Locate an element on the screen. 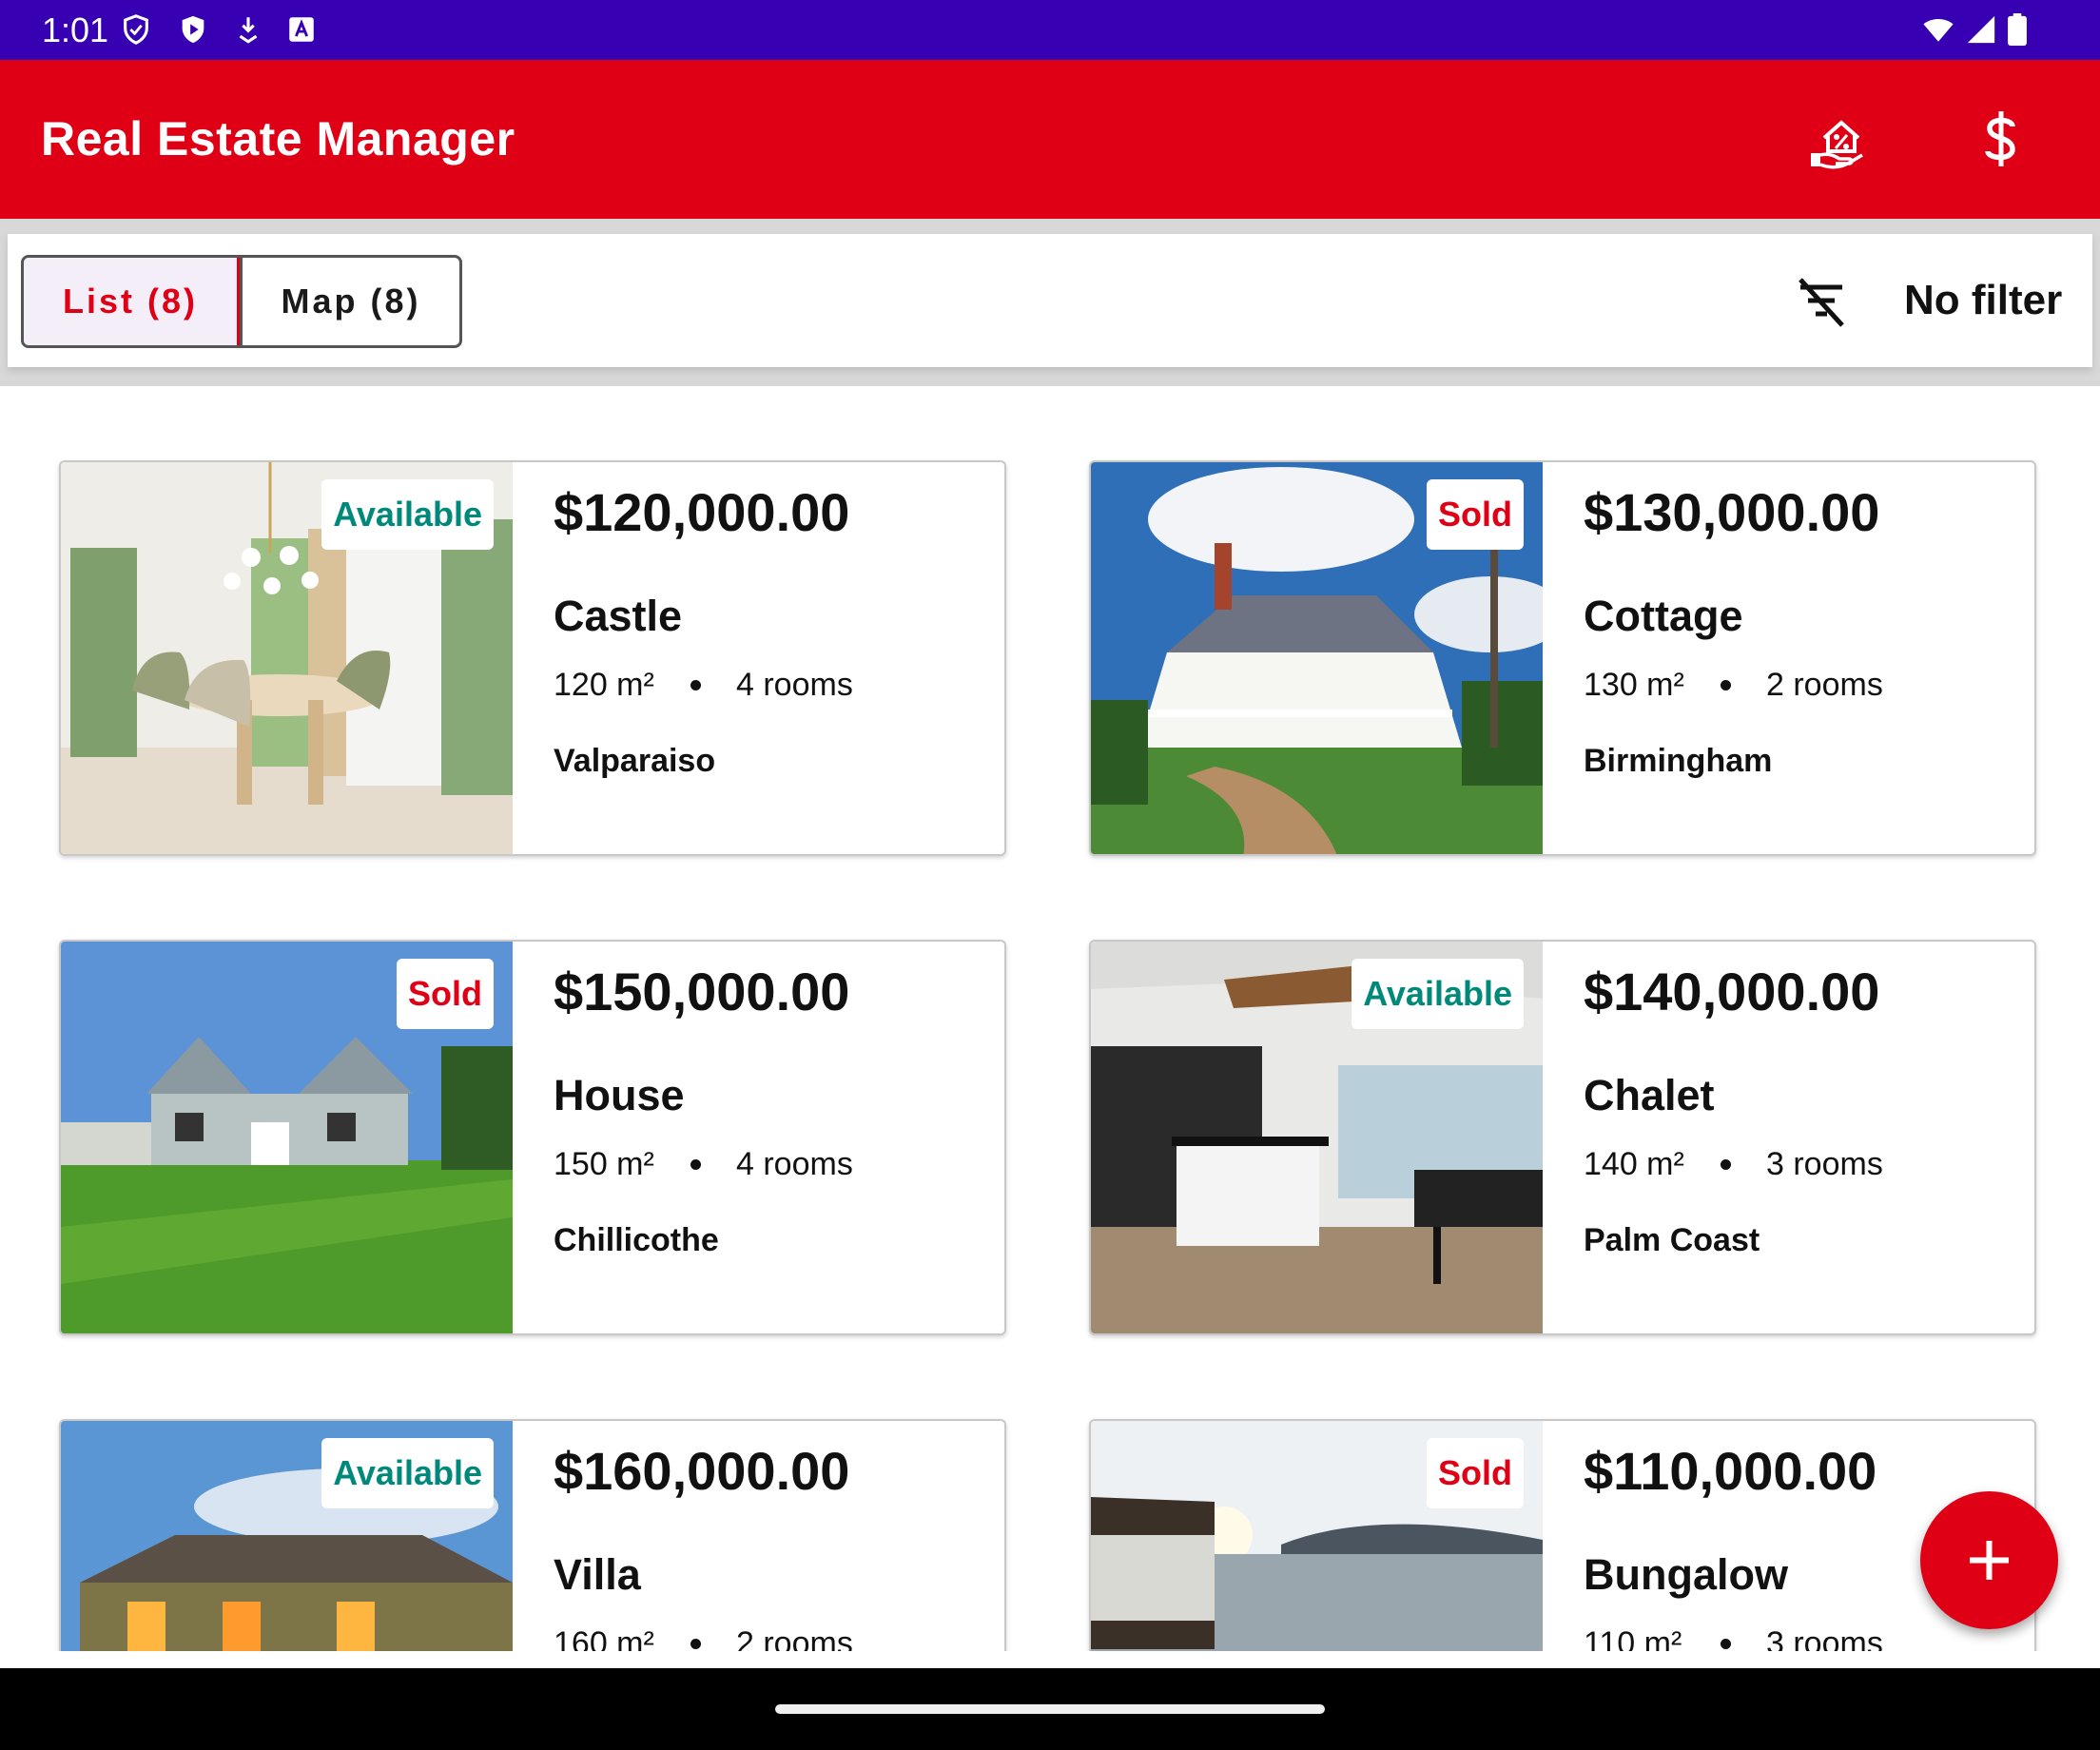 The width and height of the screenshot is (2100, 1750). property-area: 160 m² is located at coordinates (604, 1638).